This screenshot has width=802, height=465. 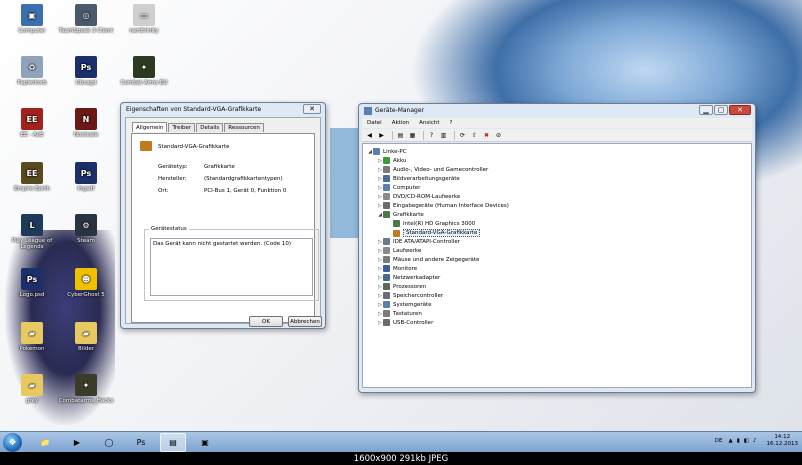 I want to click on desktop-icon-label: Bilder, so click(x=86, y=349).